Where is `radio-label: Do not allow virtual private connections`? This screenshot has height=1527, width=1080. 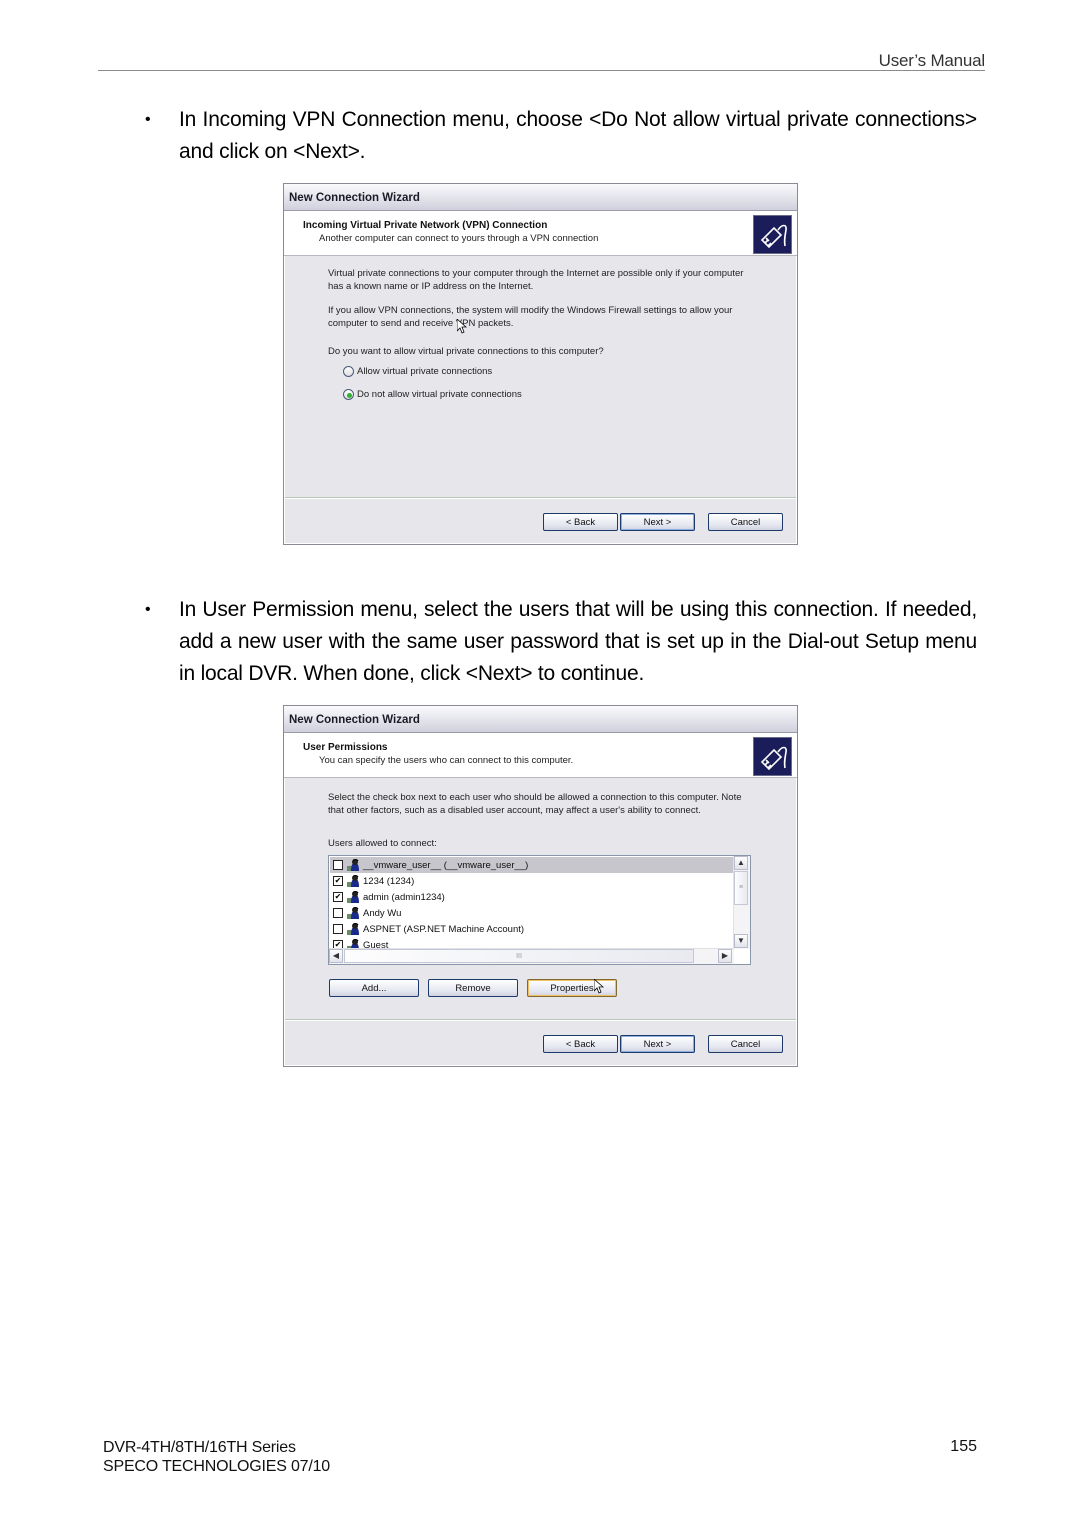
radio-label: Do not allow virtual private connections is located at coordinates (439, 394).